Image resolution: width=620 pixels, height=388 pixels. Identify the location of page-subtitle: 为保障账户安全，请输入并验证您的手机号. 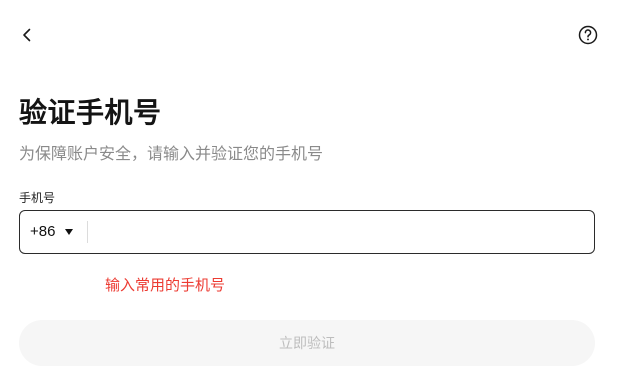
(171, 154).